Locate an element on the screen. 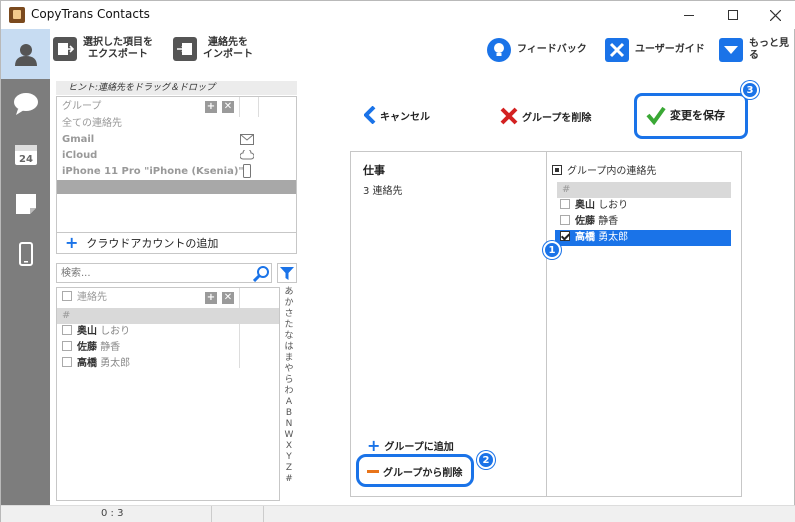  alphabet-index-letter: ま is located at coordinates (289, 358).